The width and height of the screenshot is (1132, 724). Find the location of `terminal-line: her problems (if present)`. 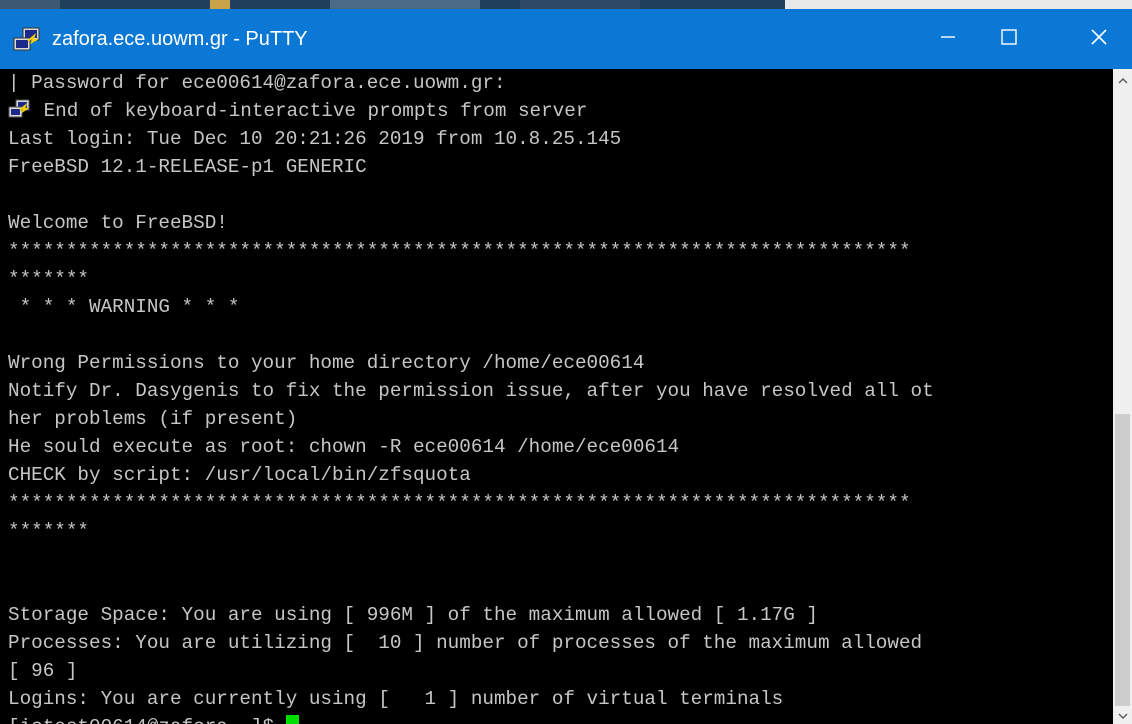

terminal-line: her problems (if present) is located at coordinates (153, 419).